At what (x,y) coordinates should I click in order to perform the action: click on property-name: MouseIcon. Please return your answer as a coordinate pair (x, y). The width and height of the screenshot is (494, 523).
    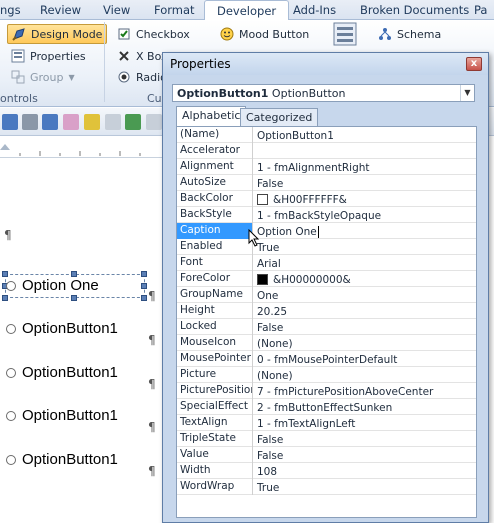
    Looking at the image, I should click on (215, 343).